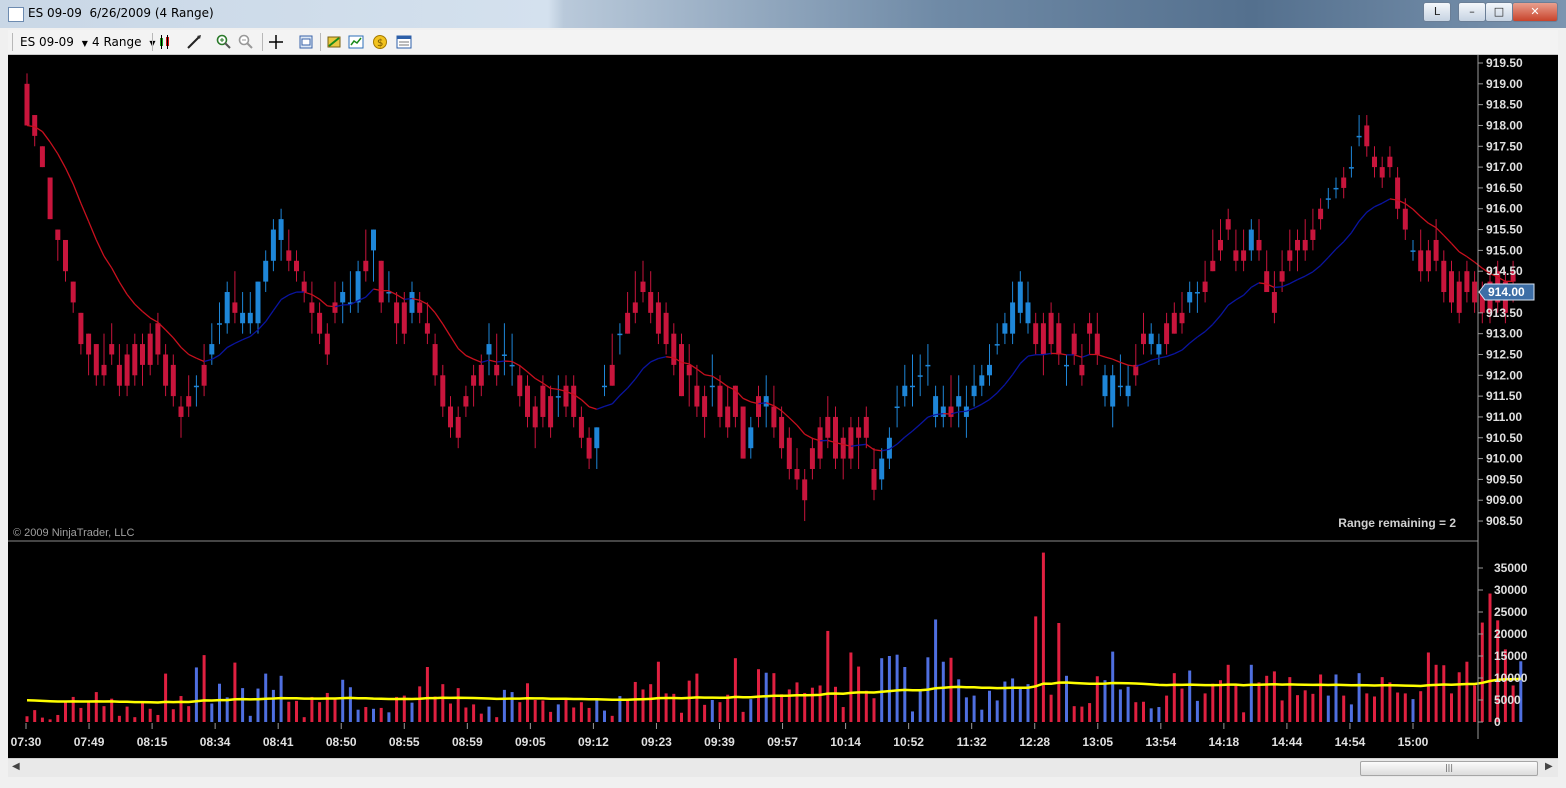  What do you see at coordinates (16, 766) in the screenshot?
I see `scroll-left-icon: ◀` at bounding box center [16, 766].